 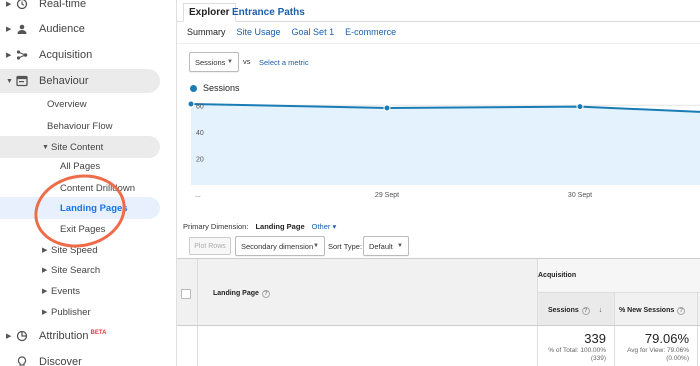 I want to click on primary-dimension-bar: Primary Dimension: Landing Page Other ▾, so click(x=259, y=226).